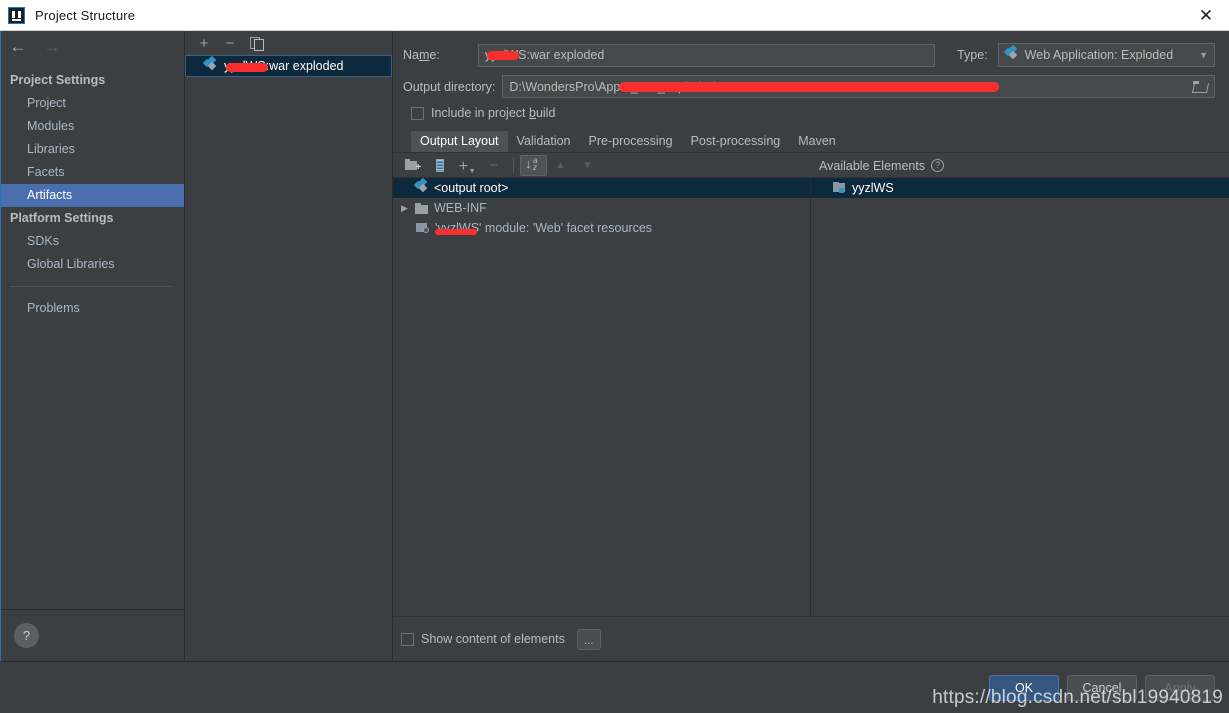  I want to click on close-icon: ✕, so click(1206, 15).